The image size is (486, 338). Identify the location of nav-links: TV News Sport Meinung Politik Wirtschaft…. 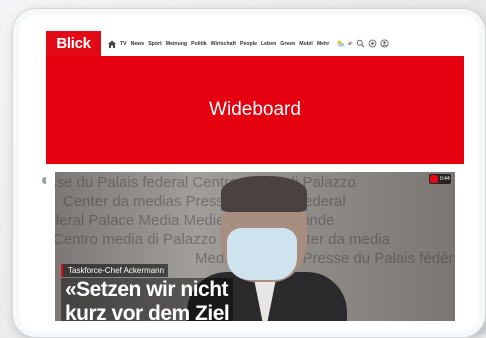
(220, 44).